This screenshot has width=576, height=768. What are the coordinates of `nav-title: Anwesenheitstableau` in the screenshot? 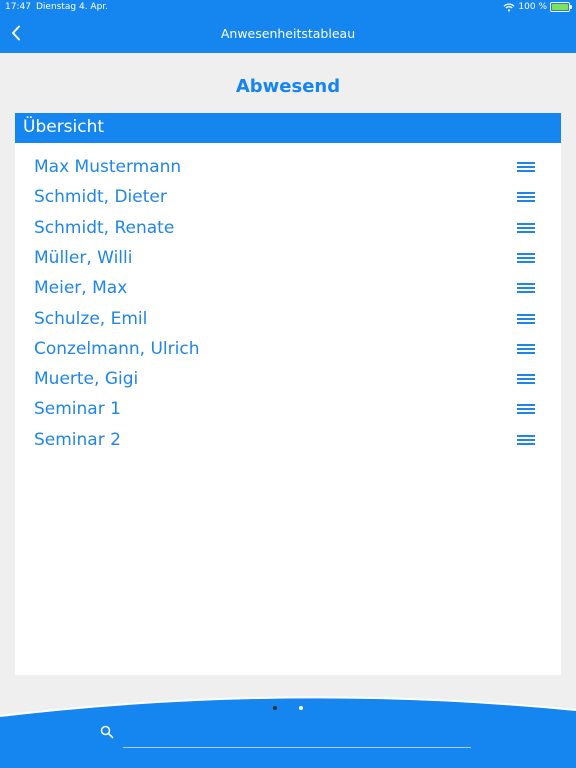 It's located at (288, 33).